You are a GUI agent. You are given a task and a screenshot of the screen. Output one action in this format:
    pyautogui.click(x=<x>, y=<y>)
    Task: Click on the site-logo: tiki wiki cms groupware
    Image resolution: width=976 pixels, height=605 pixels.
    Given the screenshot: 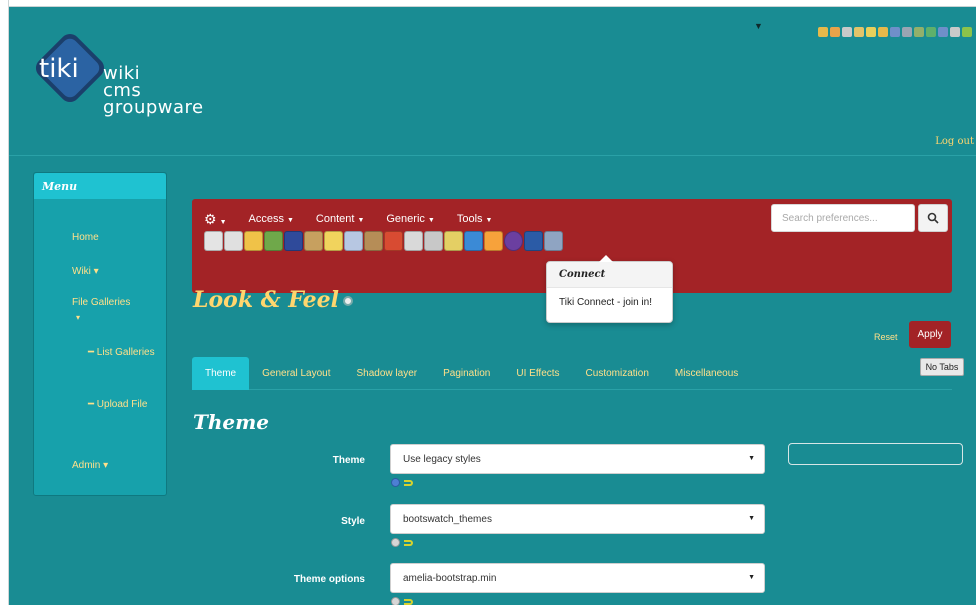 What is the action you would take?
    pyautogui.click(x=126, y=81)
    